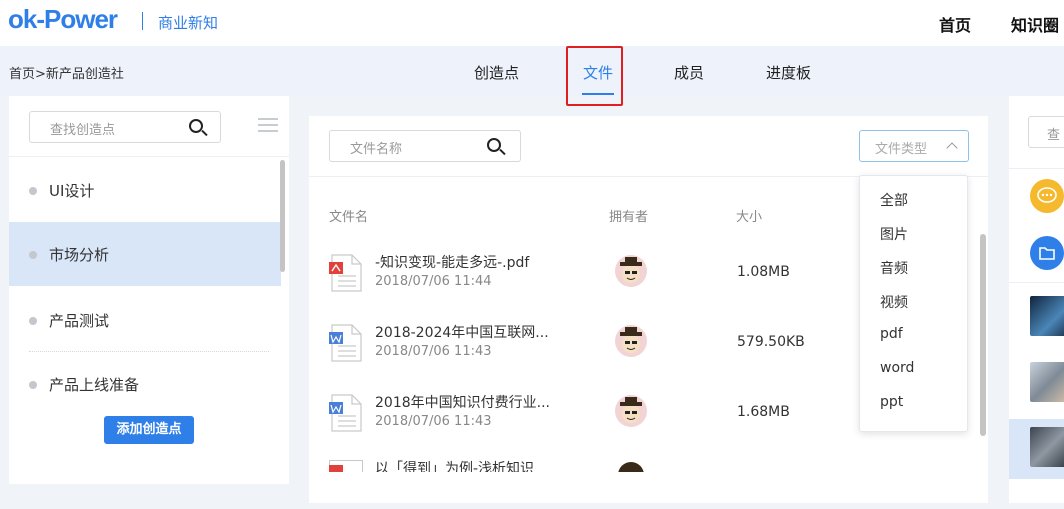 This screenshot has height=509, width=1064. Describe the element at coordinates (897, 368) in the screenshot. I see `dropdown-option-word: word` at that location.